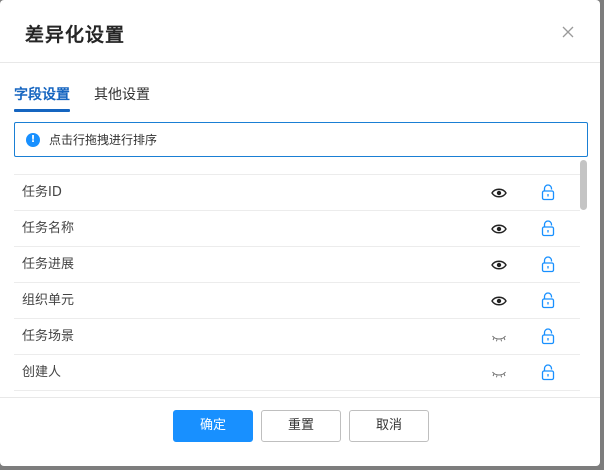 Image resolution: width=604 pixels, height=470 pixels. What do you see at coordinates (33, 139) in the screenshot?
I see `info-icon: !` at bounding box center [33, 139].